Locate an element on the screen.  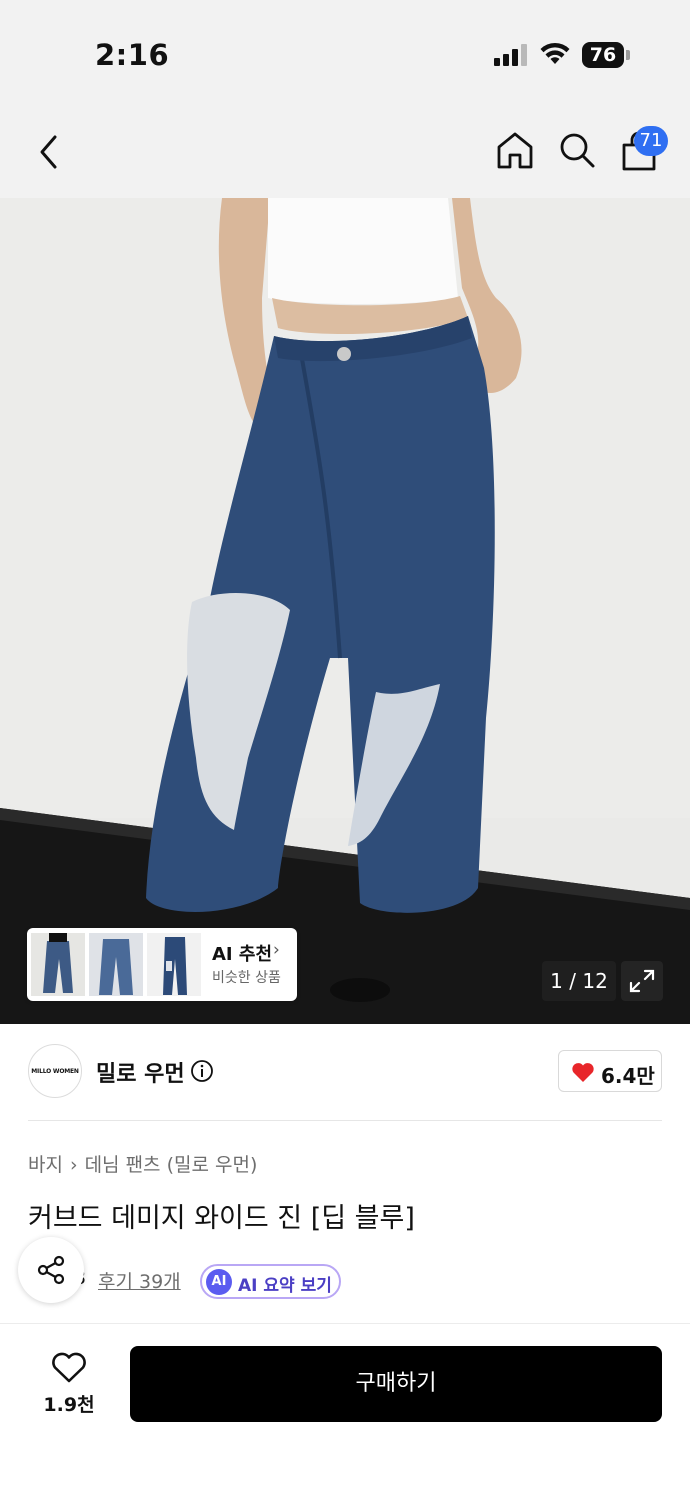
brand-like-button: 6.4만 is located at coordinates (610, 1071).